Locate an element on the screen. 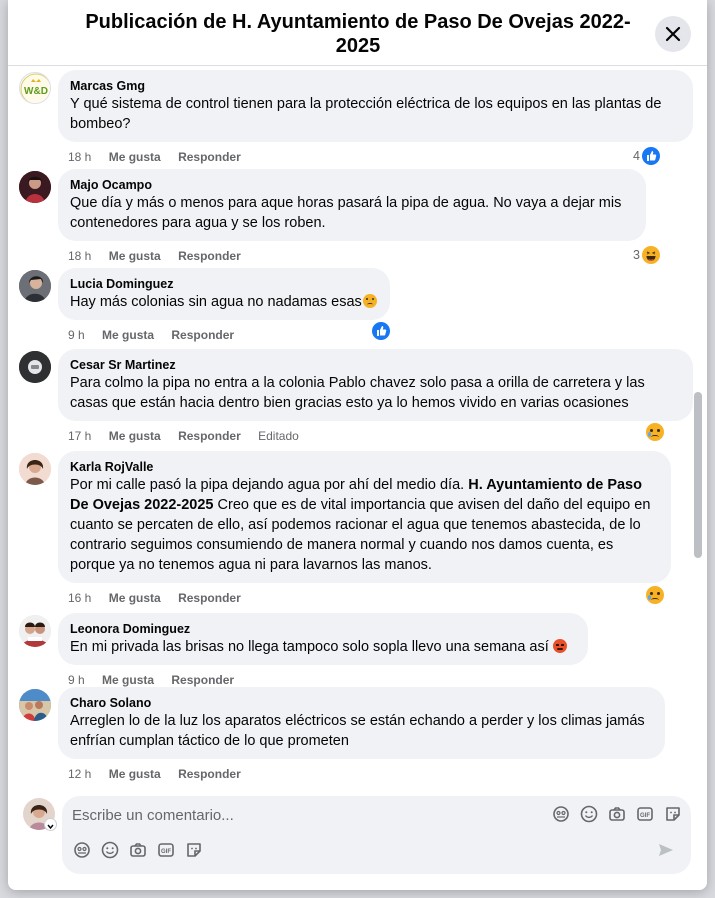  reaction-summary: 3 is located at coordinates (646, 255).